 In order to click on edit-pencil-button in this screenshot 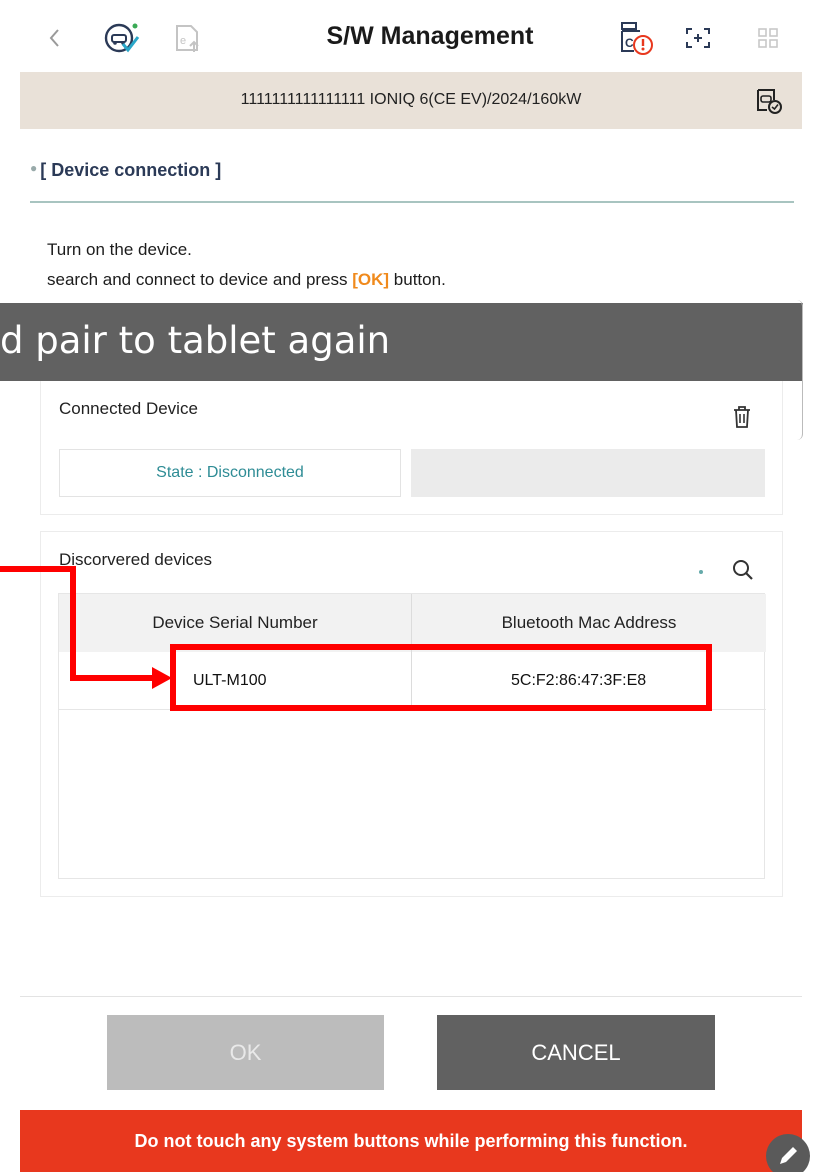, I will do `click(788, 1153)`.